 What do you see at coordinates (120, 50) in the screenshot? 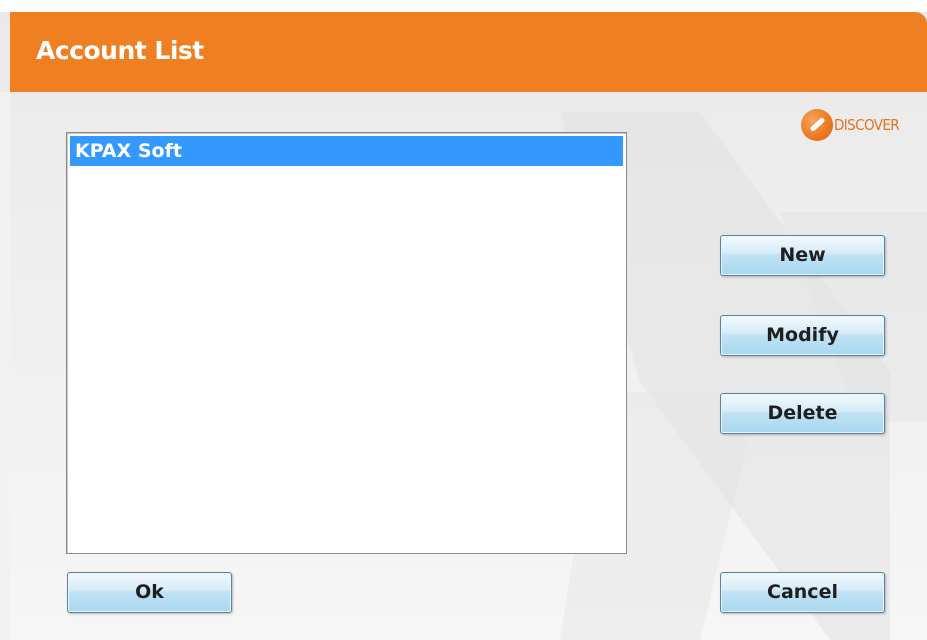
I see `dialog-title: Account List` at bounding box center [120, 50].